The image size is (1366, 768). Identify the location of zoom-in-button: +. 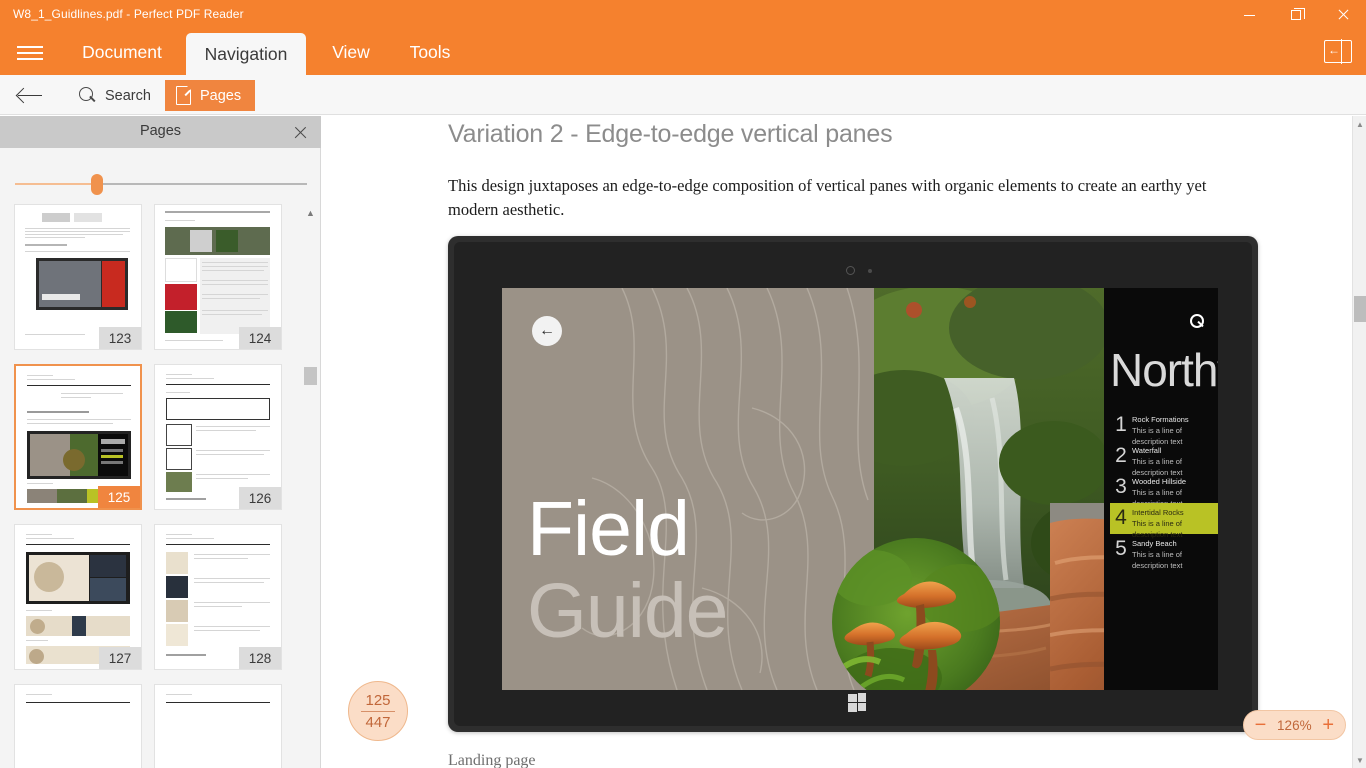
(1328, 725).